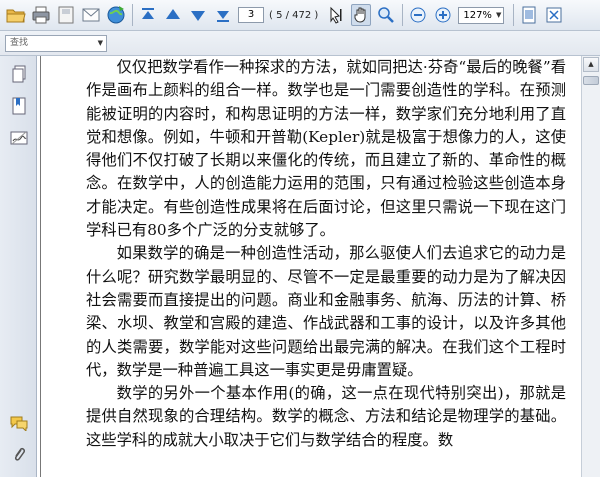 The width and height of the screenshot is (600, 477). What do you see at coordinates (116, 15) in the screenshot?
I see `globe-icon` at bounding box center [116, 15].